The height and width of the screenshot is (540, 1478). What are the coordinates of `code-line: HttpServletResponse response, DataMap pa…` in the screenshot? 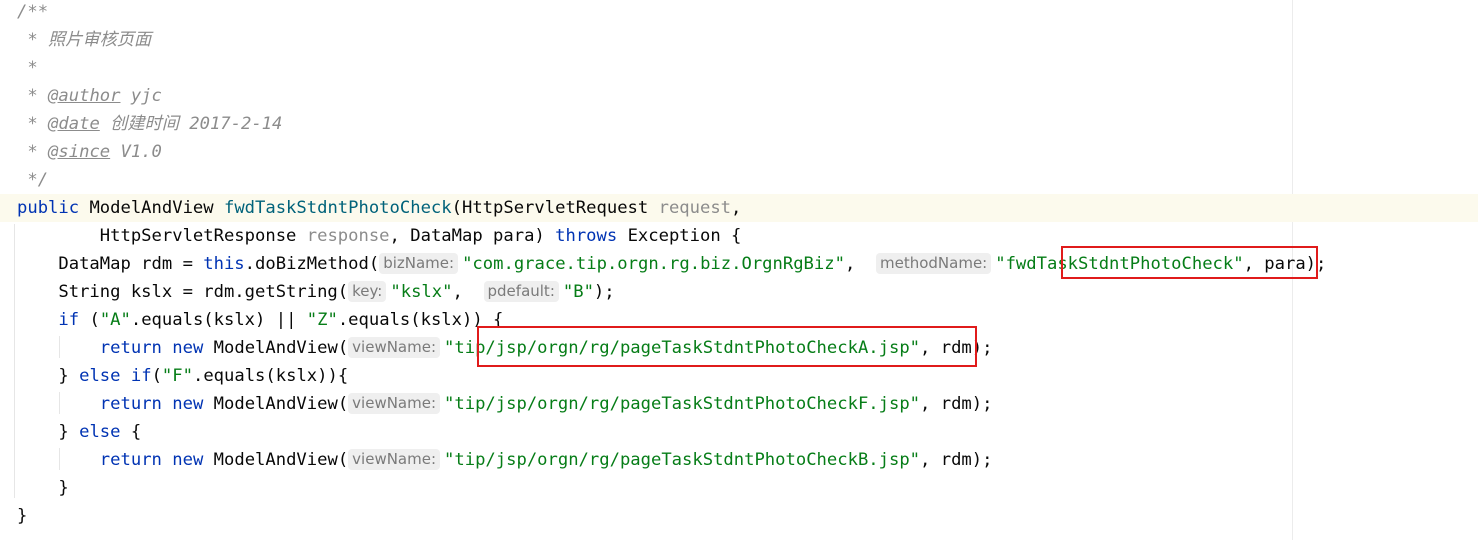 It's located at (739, 236).